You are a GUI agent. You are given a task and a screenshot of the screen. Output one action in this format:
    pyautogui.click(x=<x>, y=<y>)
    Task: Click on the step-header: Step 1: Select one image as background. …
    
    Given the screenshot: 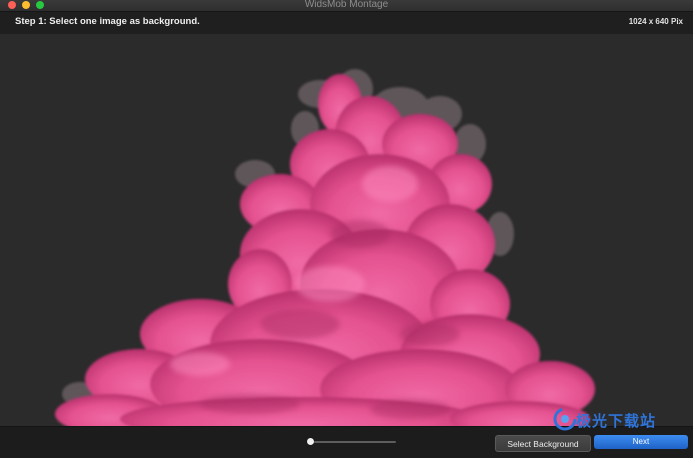 What is the action you would take?
    pyautogui.click(x=346, y=23)
    